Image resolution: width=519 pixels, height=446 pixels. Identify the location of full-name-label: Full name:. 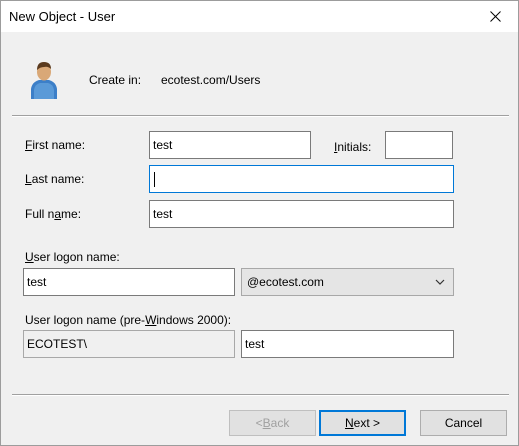
(53, 214).